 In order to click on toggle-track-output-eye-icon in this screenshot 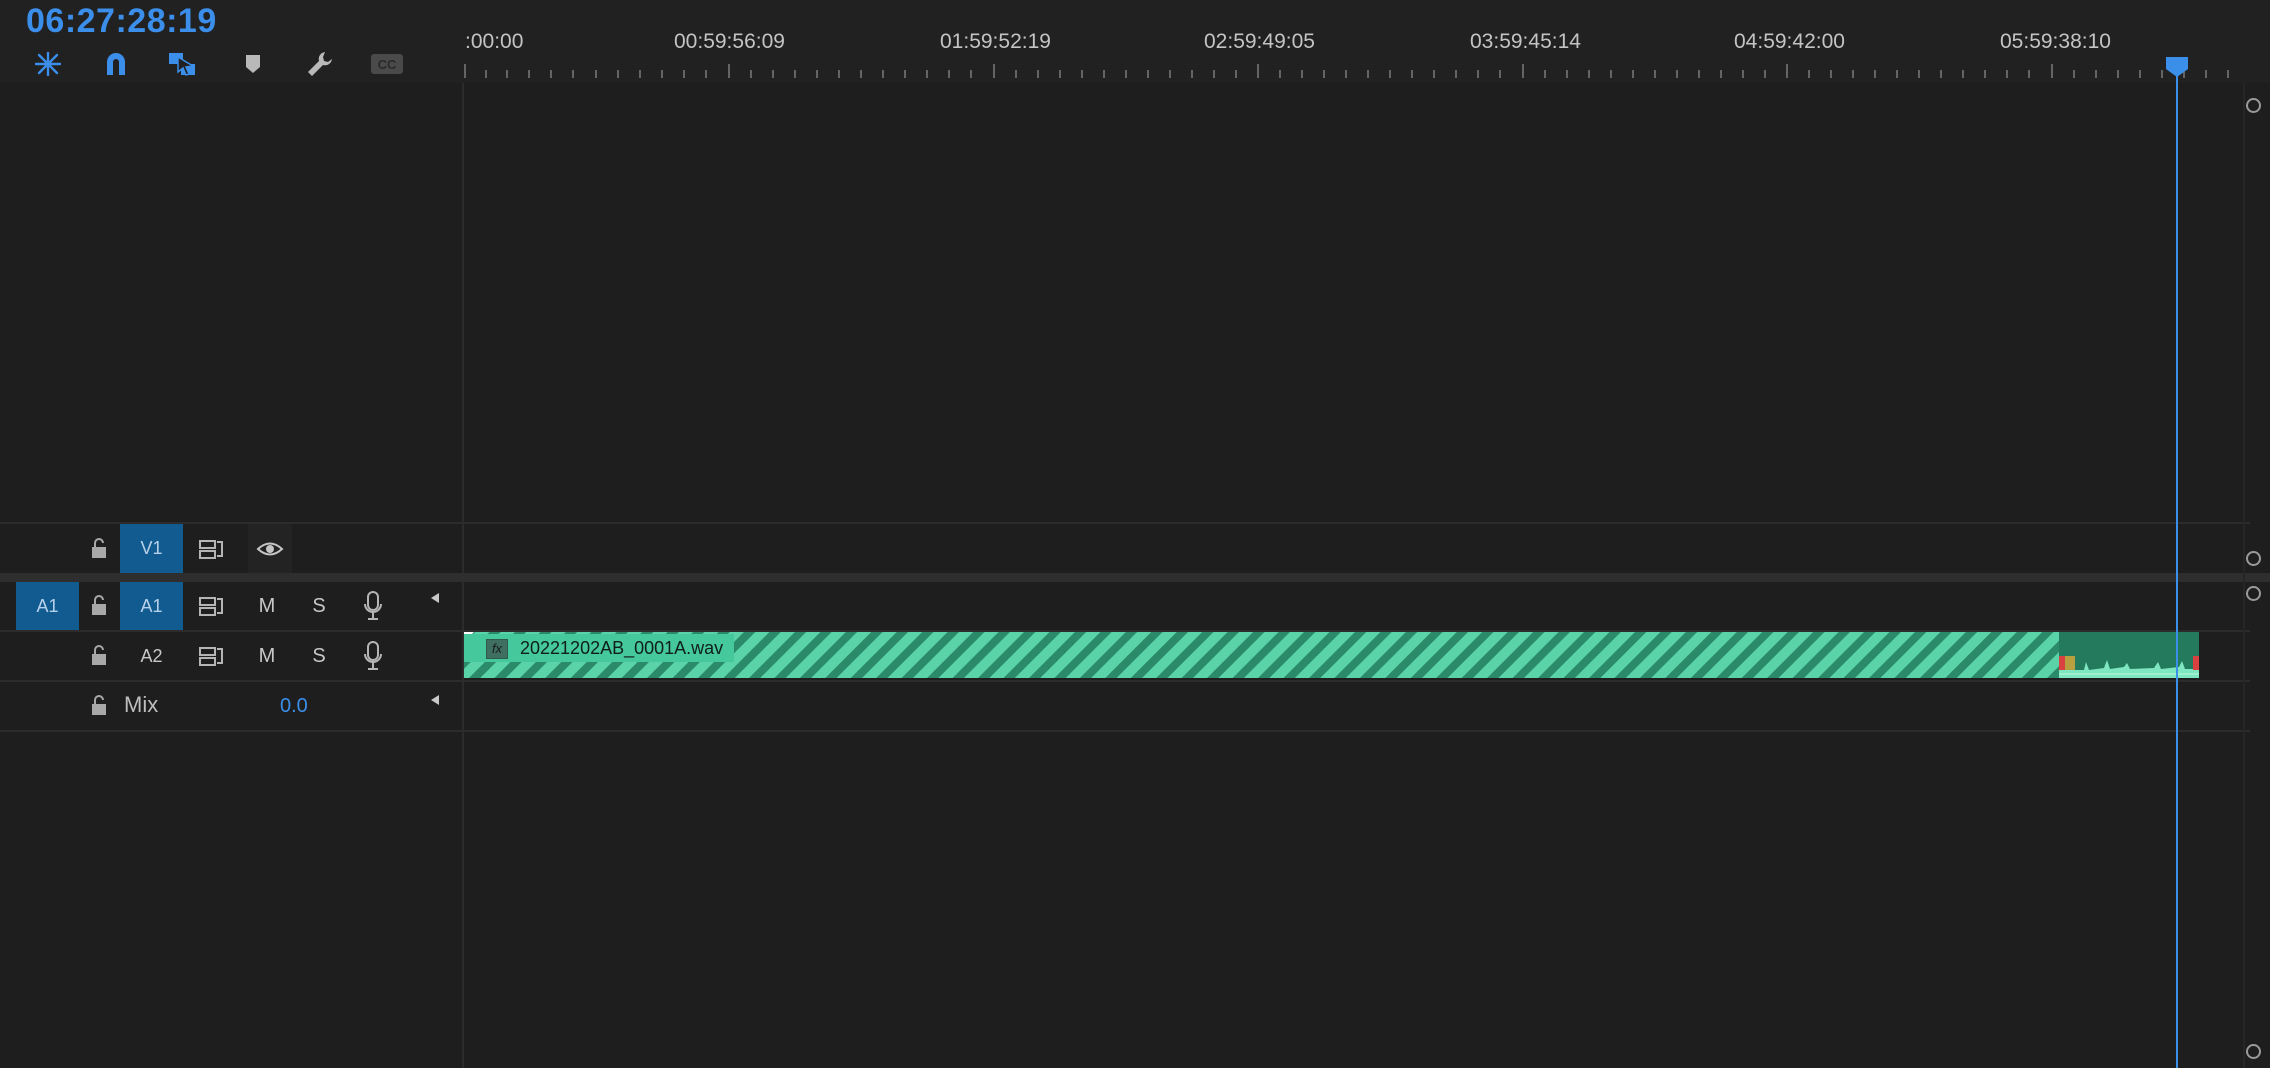, I will do `click(270, 548)`.